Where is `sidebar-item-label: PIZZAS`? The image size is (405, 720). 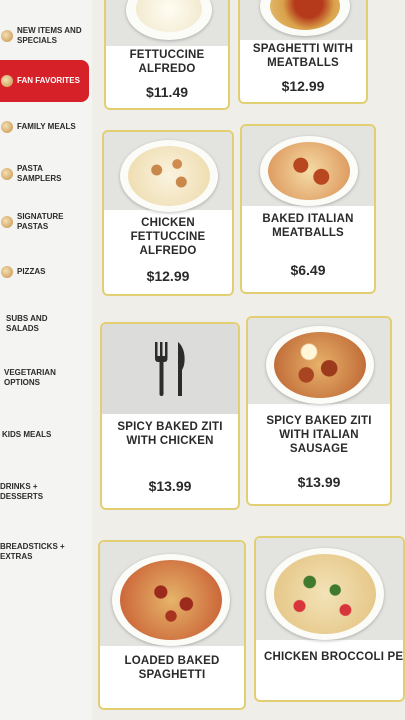 sidebar-item-label: PIZZAS is located at coordinates (31, 271).